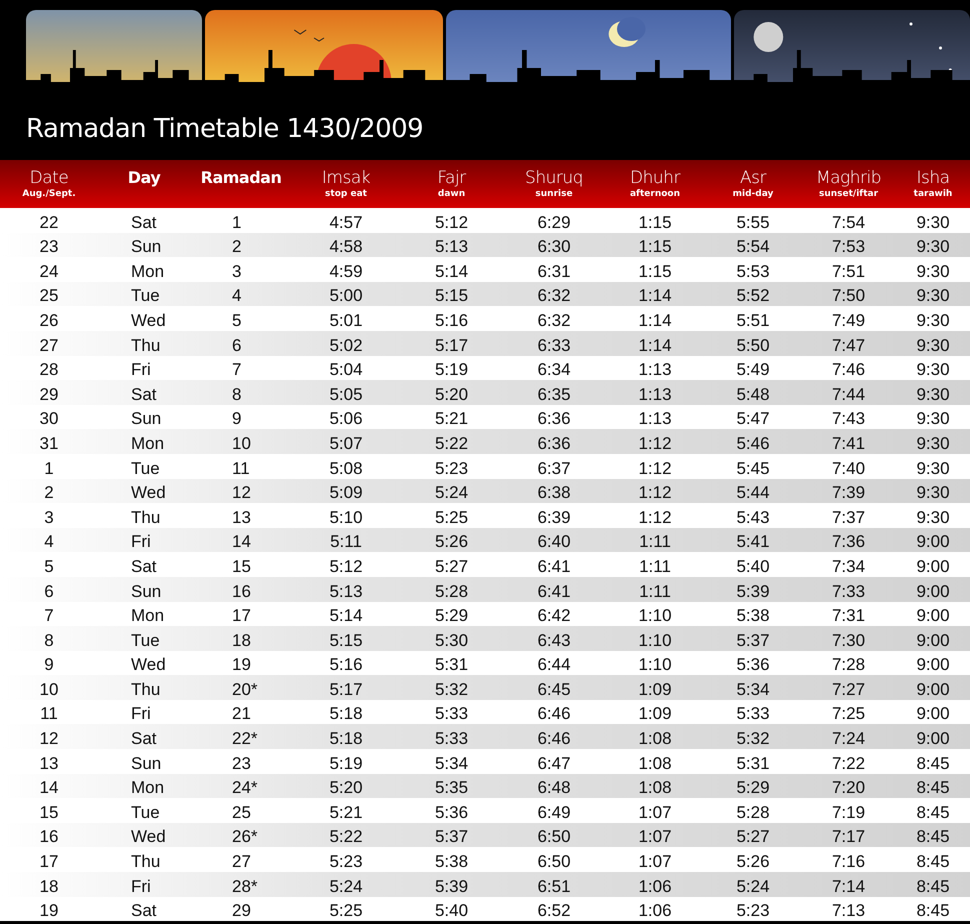 Image resolution: width=970 pixels, height=924 pixels. Describe the element at coordinates (753, 493) in the screenshot. I see `table-cell-text: 5:44` at that location.